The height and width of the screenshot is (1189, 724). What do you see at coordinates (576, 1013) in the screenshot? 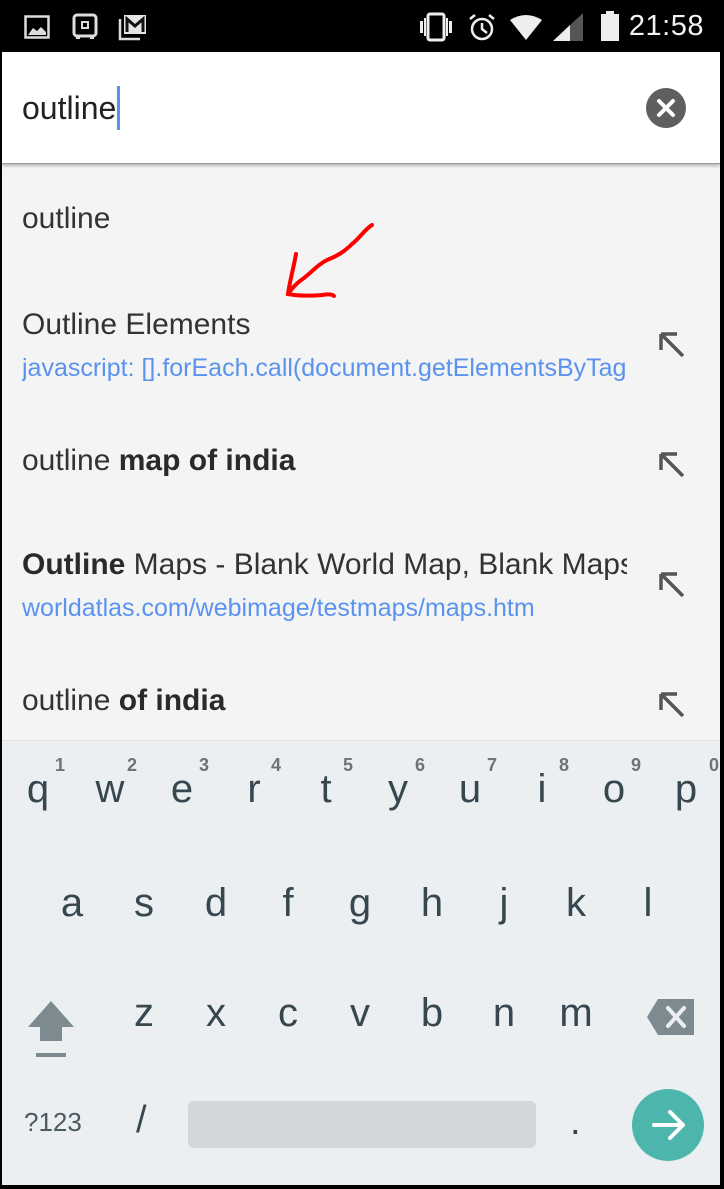
I see `key-m: m` at bounding box center [576, 1013].